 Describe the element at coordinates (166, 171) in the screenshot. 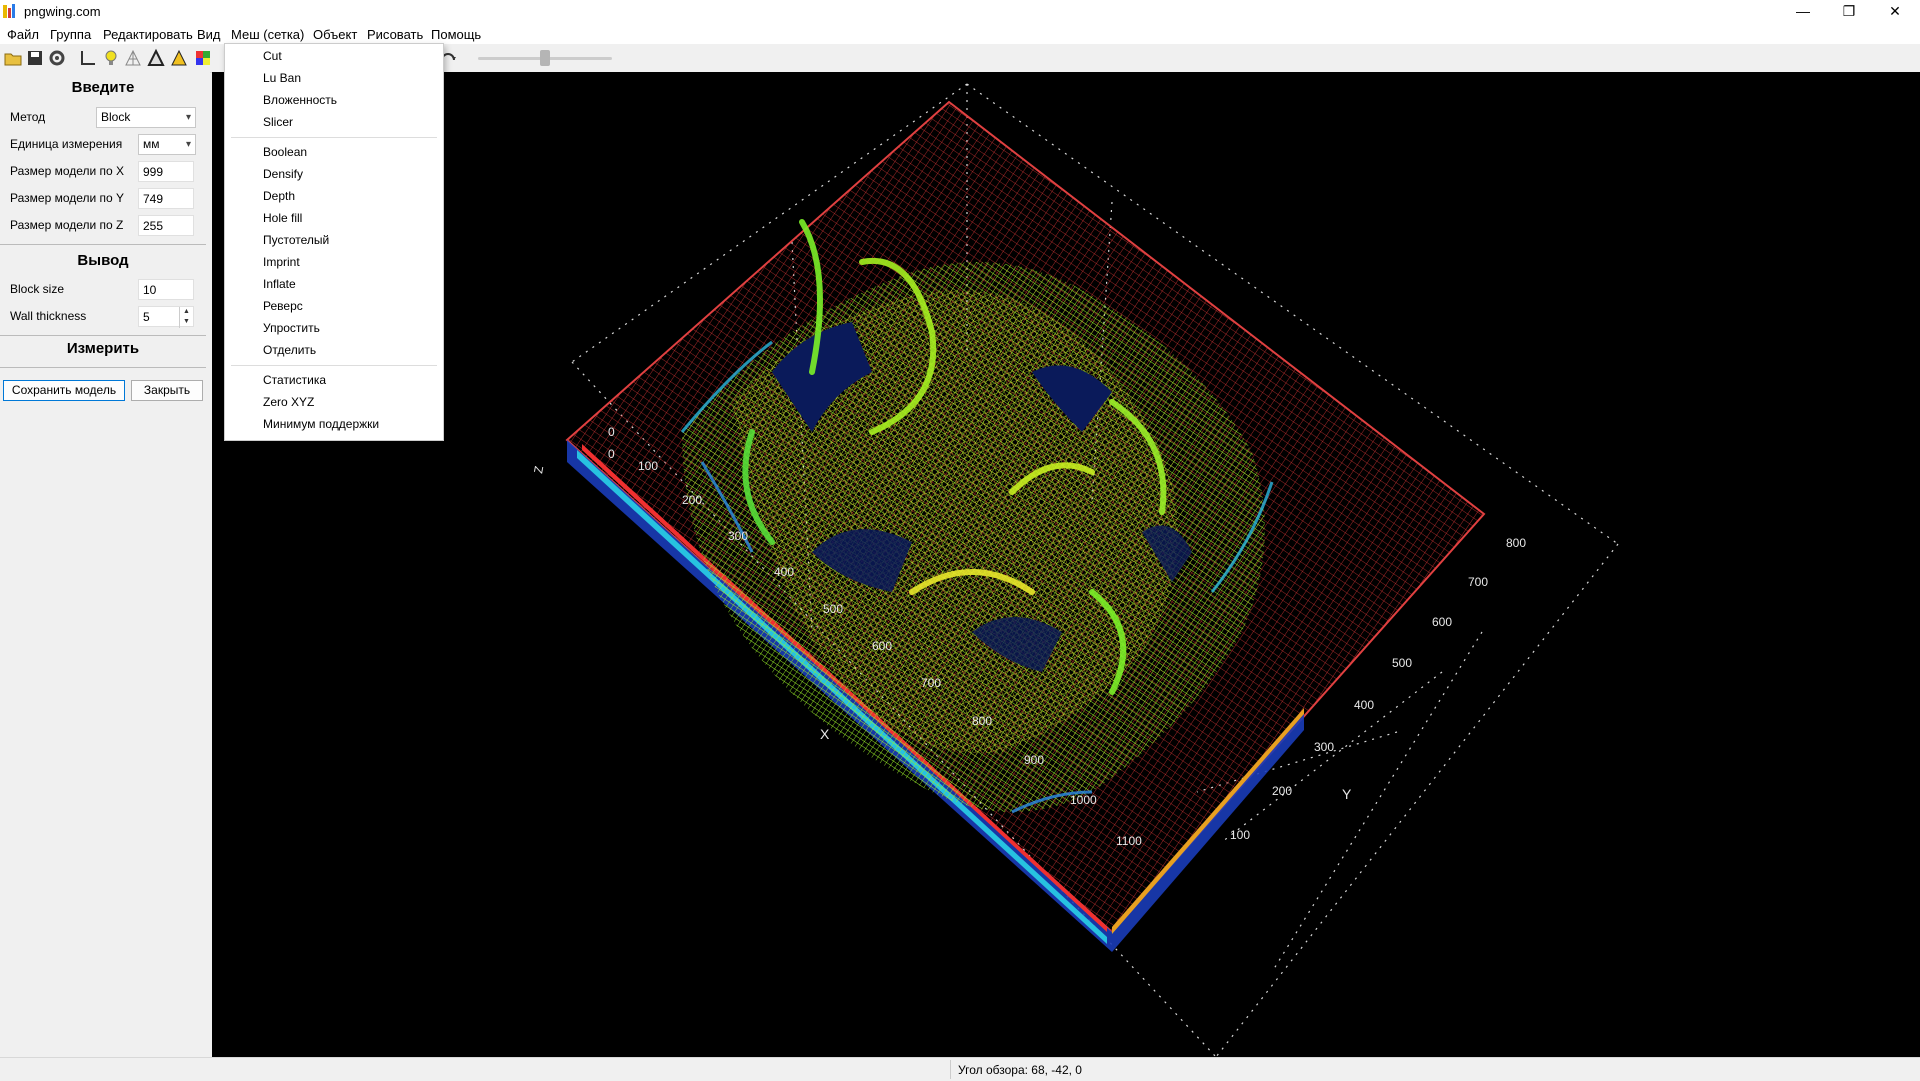

I see `size-x-field: 999` at that location.